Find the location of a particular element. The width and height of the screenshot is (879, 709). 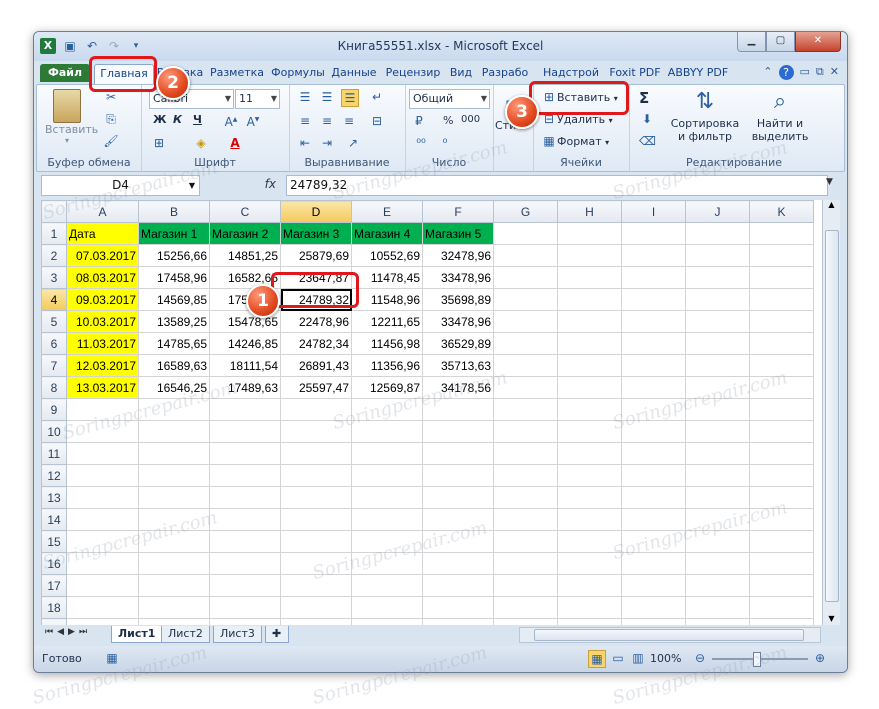

number-format-combo: Общий ▼ is located at coordinates (449, 99).